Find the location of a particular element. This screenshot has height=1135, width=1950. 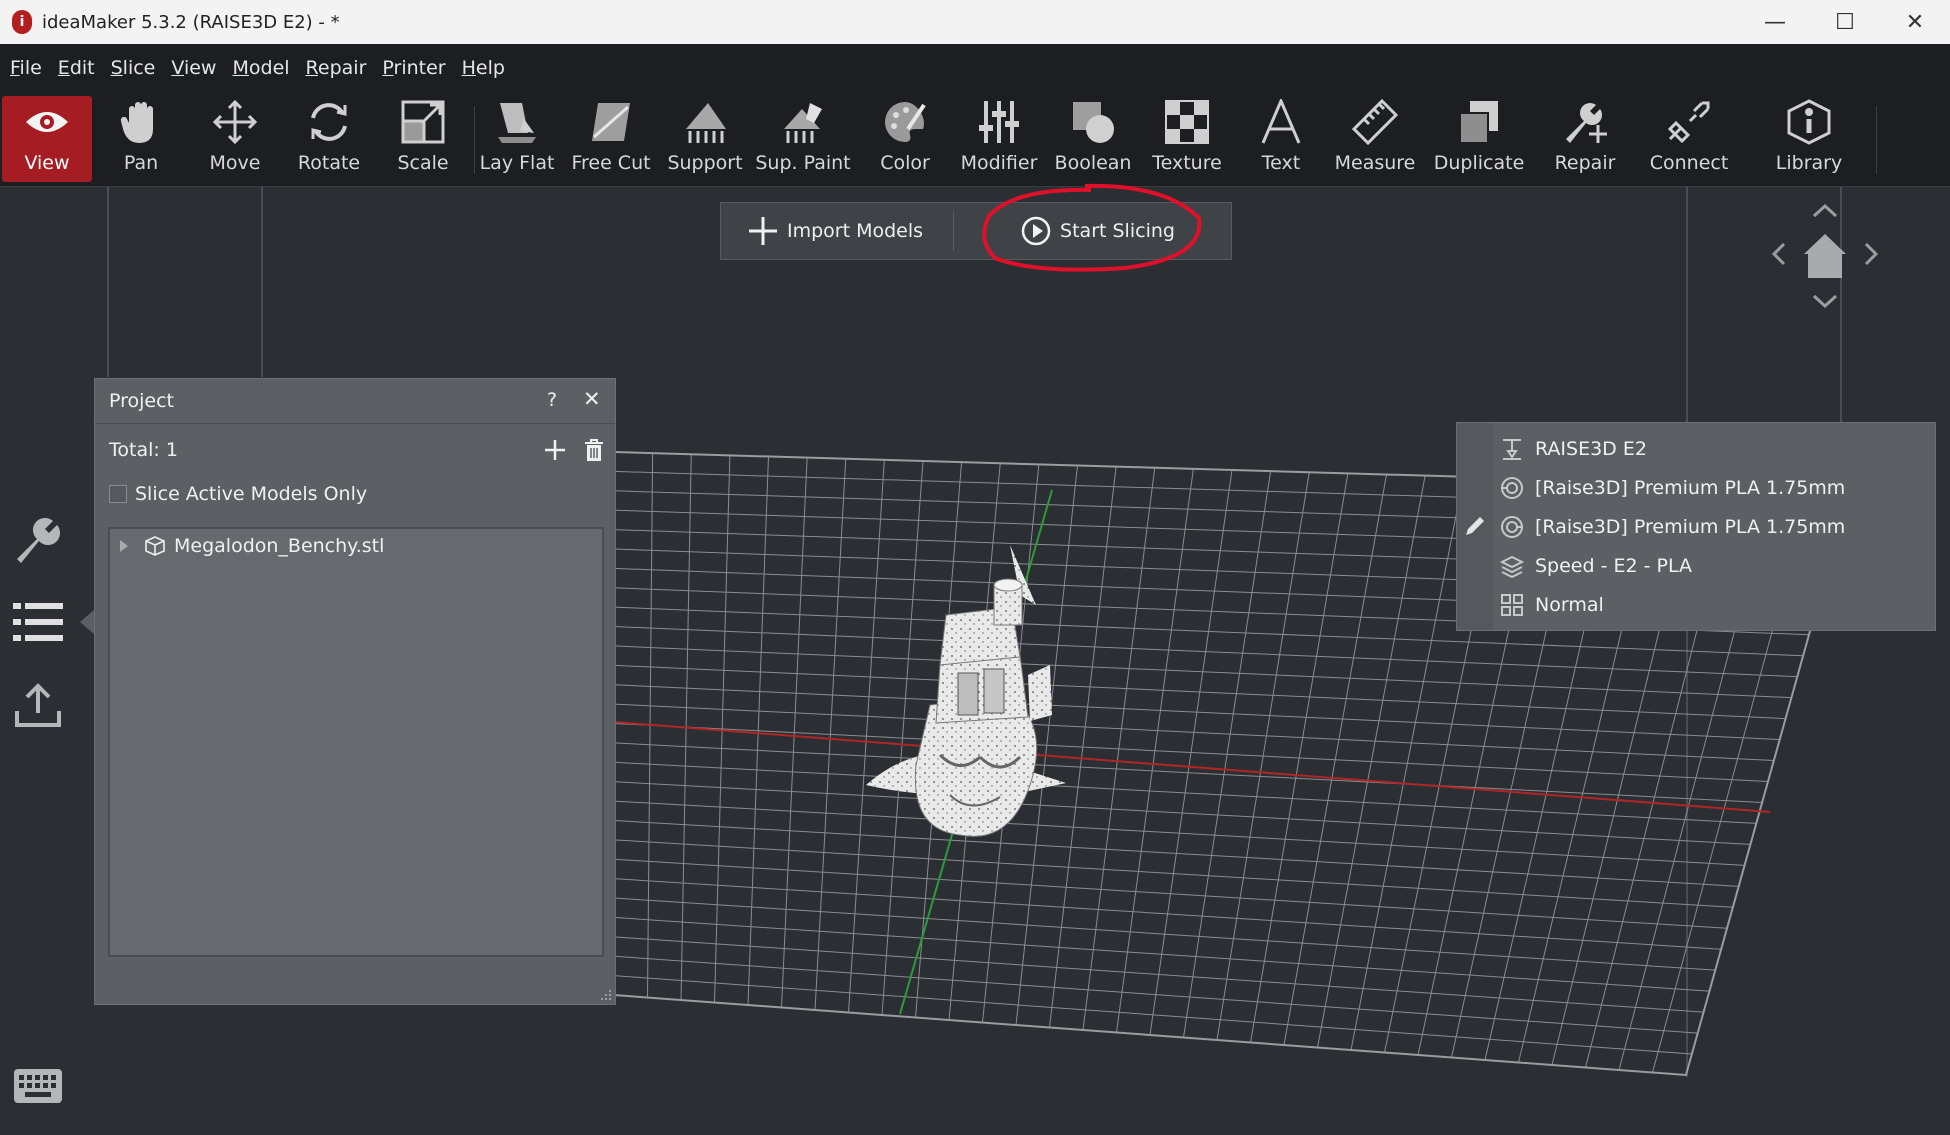

tool-support-label: Support is located at coordinates (705, 163).